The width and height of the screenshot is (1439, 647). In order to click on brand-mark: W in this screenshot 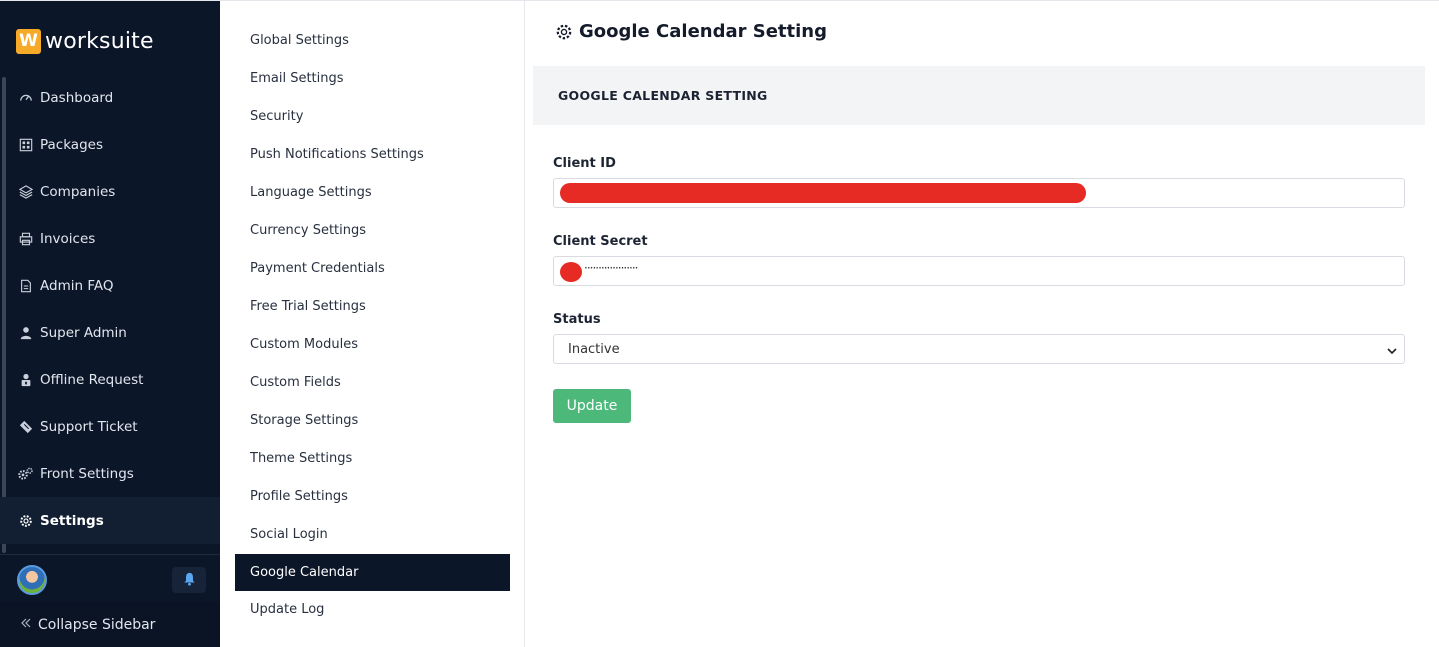, I will do `click(28, 41)`.